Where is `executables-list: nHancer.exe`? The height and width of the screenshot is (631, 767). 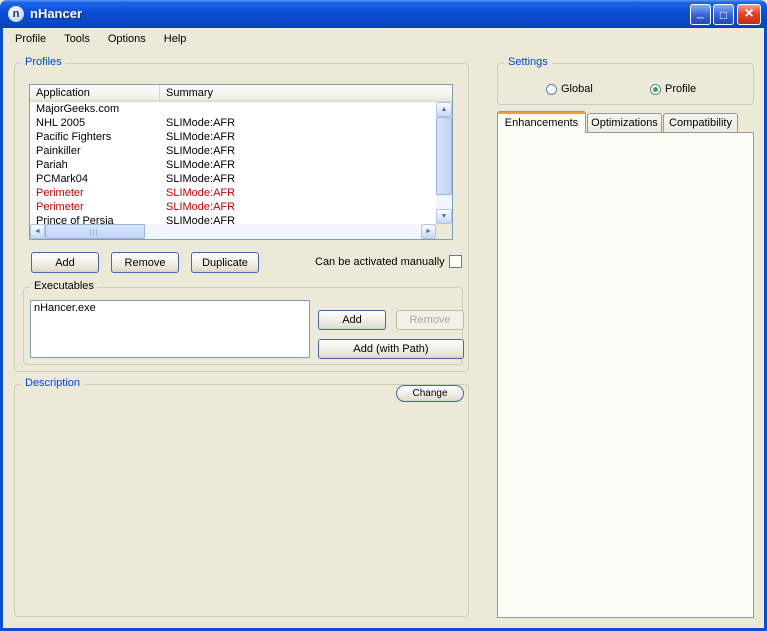
executables-list: nHancer.exe is located at coordinates (170, 329).